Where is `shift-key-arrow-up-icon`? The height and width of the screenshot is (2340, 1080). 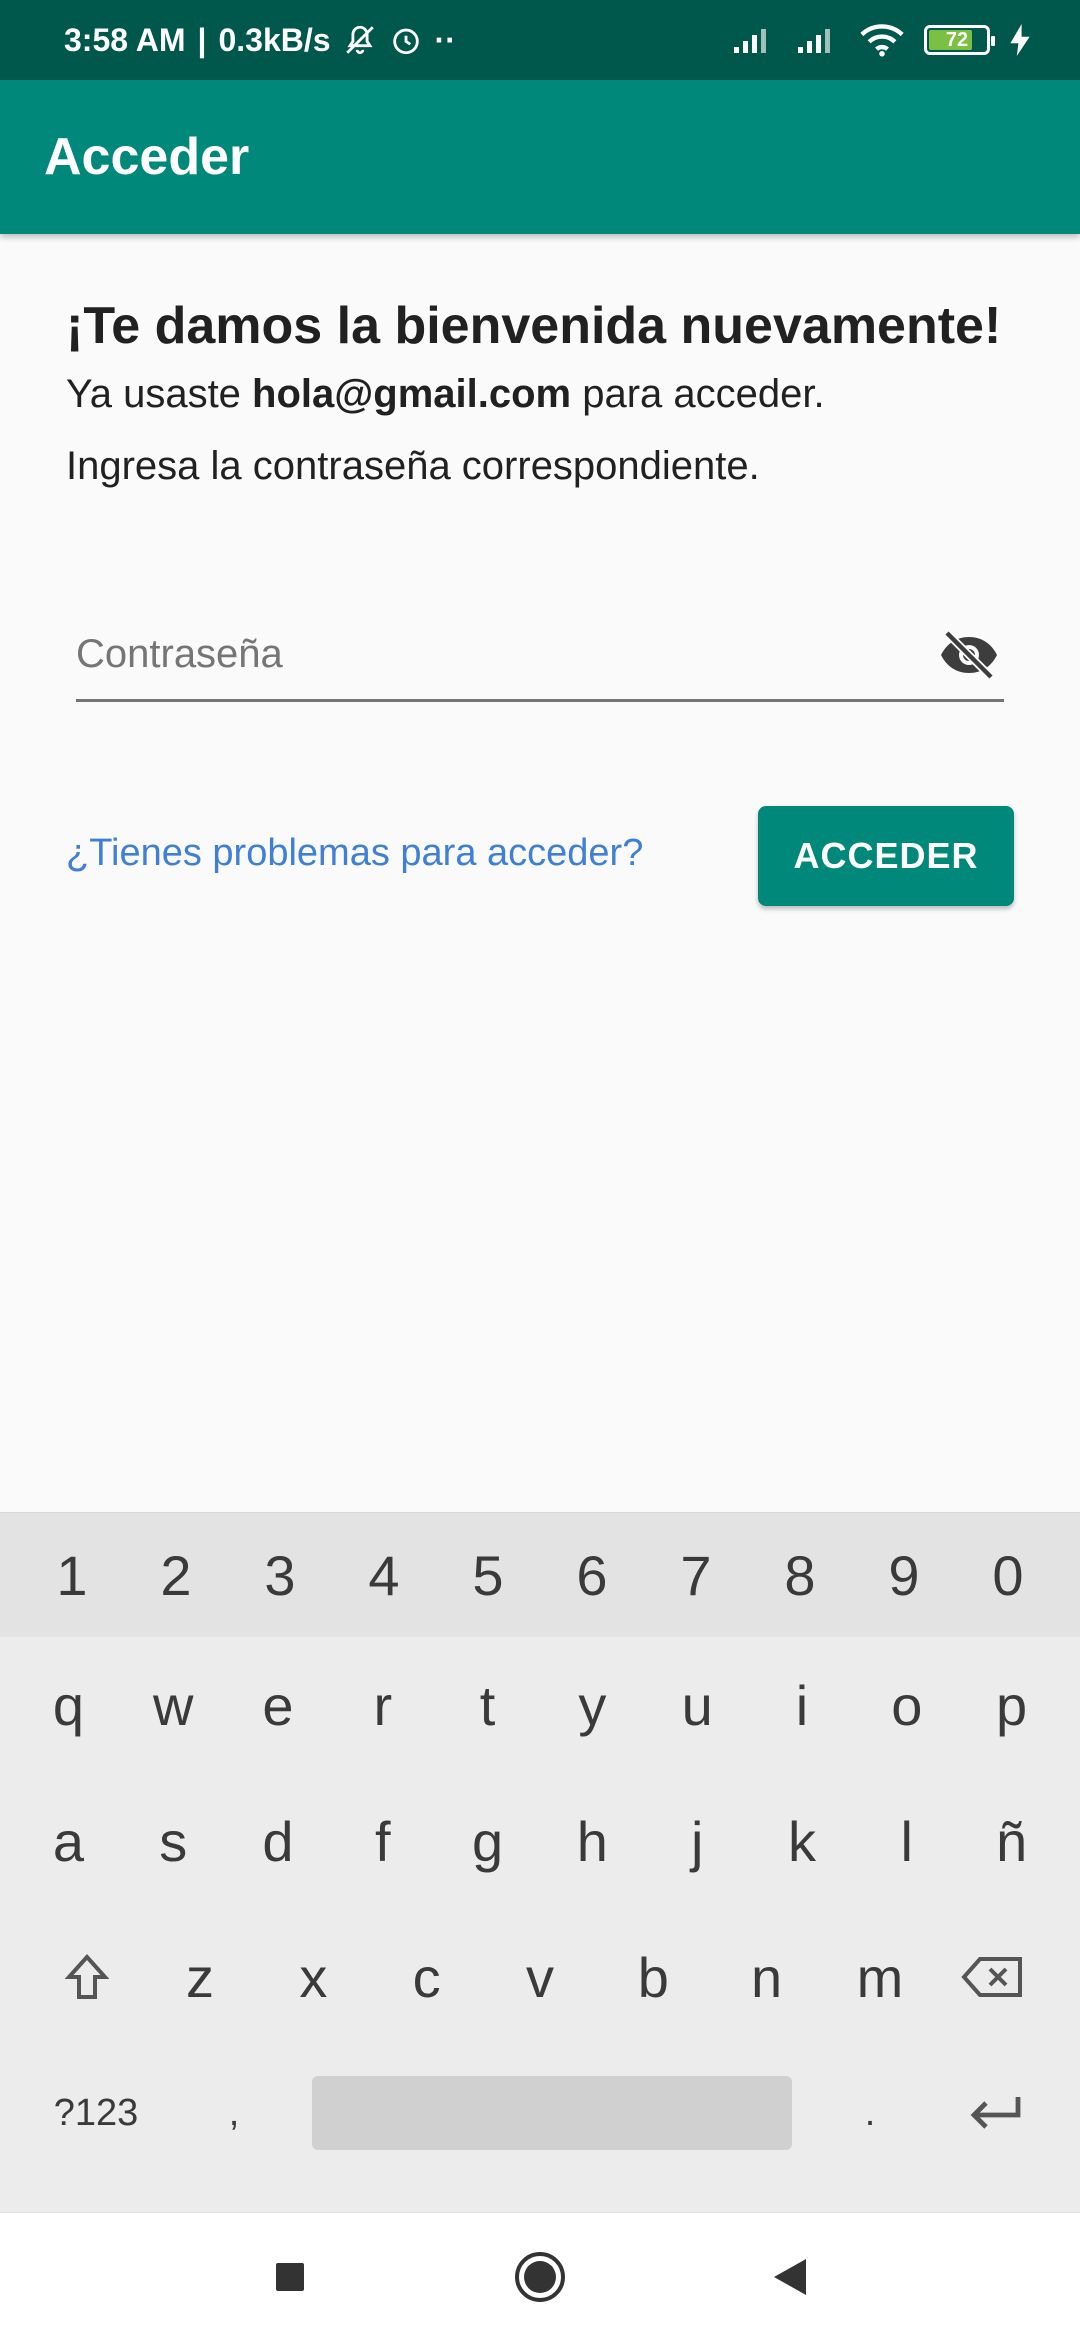 shift-key-arrow-up-icon is located at coordinates (87, 1977).